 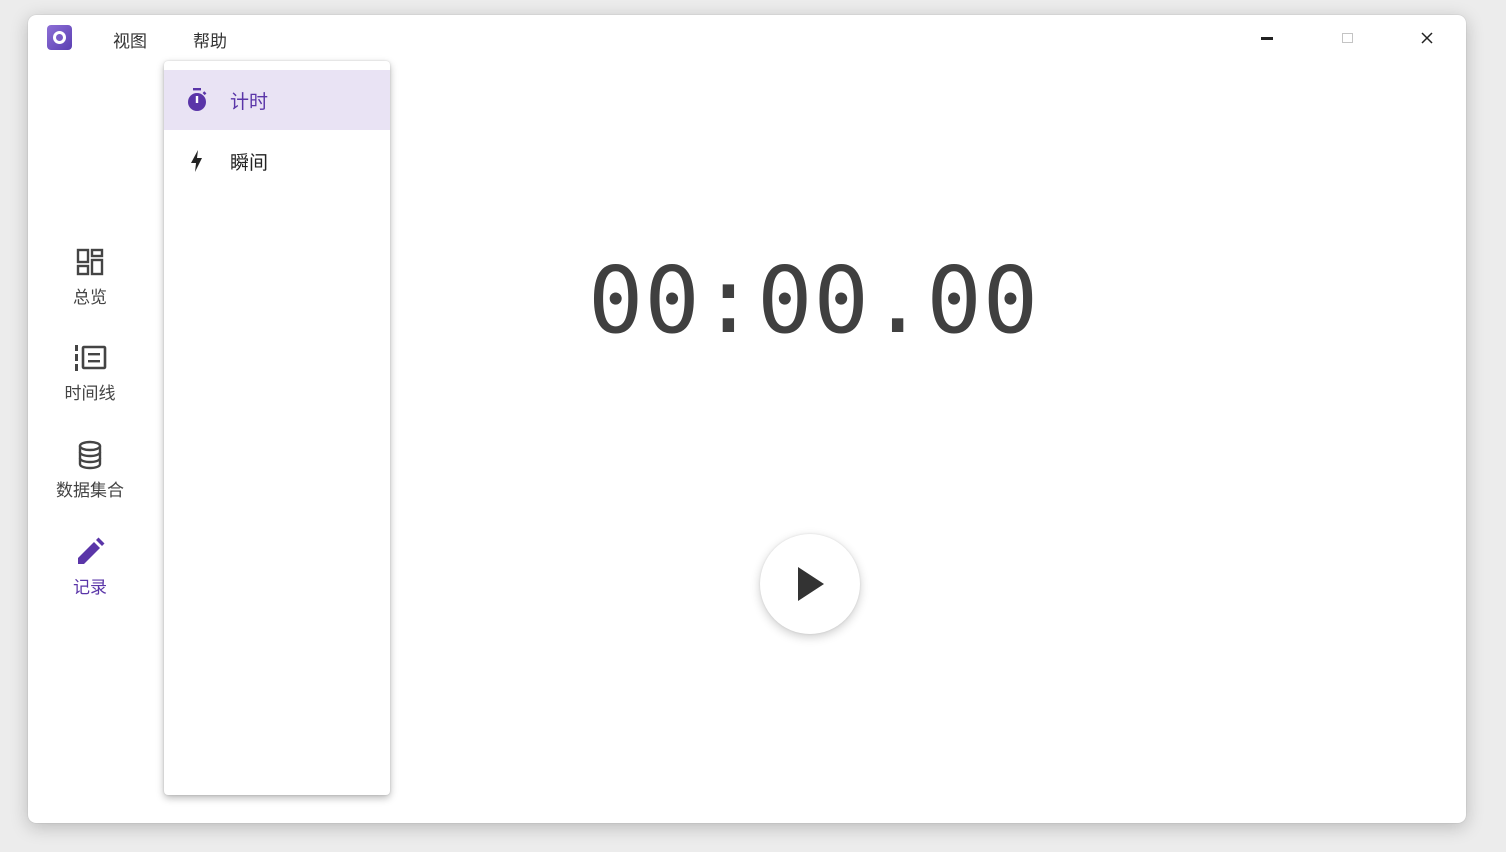 What do you see at coordinates (90, 287) in the screenshot?
I see `nav-item-overview: 总览` at bounding box center [90, 287].